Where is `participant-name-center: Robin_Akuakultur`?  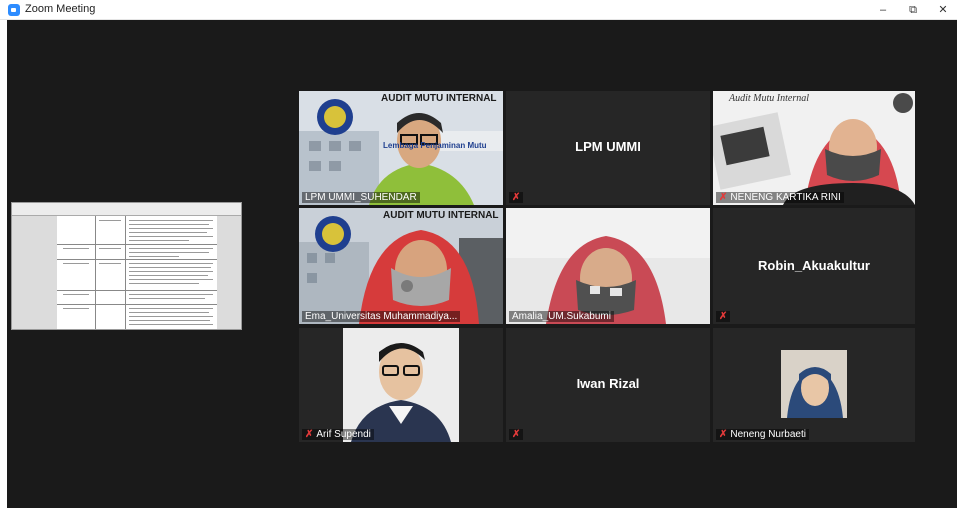 participant-name-center: Robin_Akuakultur is located at coordinates (814, 265).